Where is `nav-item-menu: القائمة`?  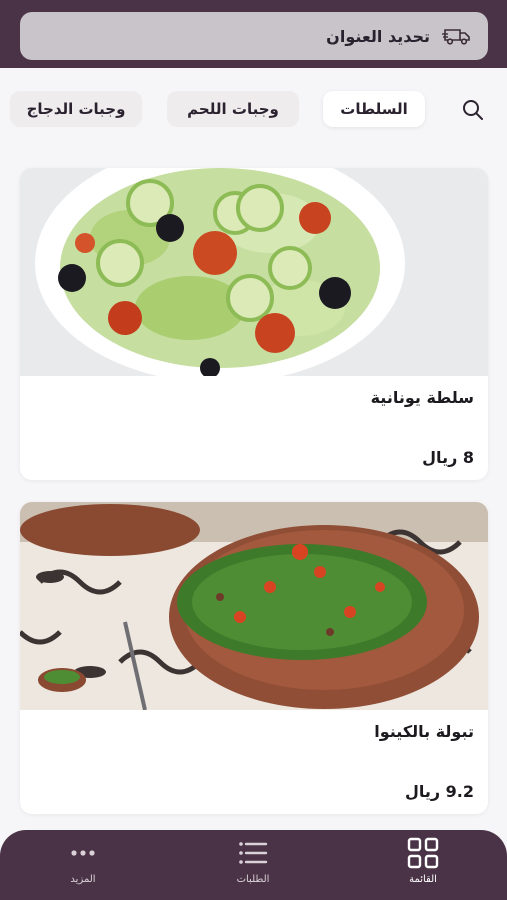
nav-item-menu: القائمة is located at coordinates (423, 865).